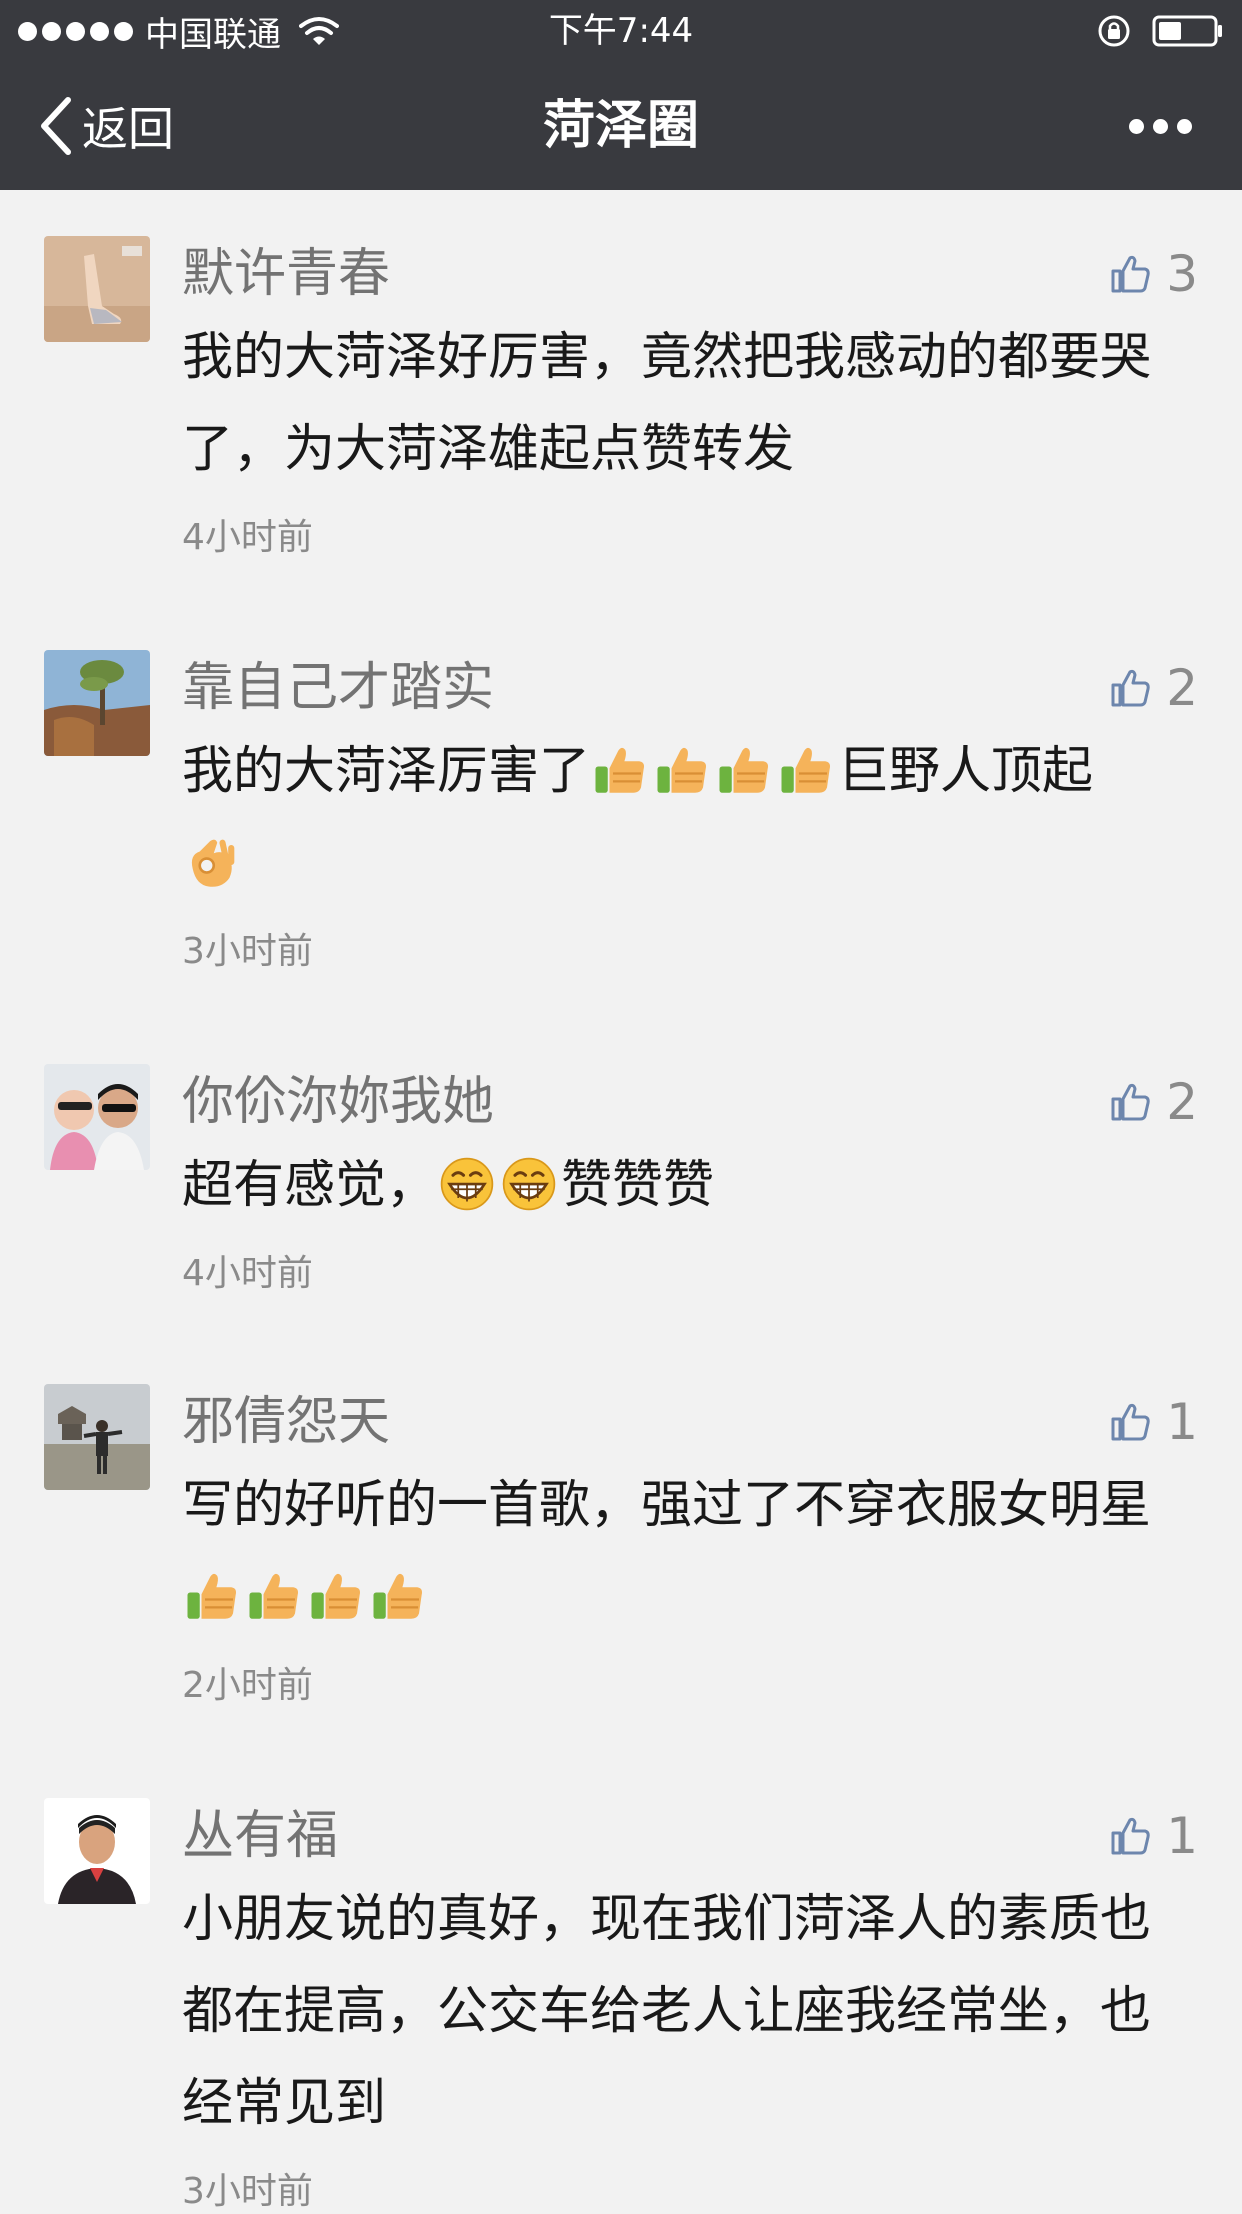  I want to click on comment-author: 默许青春, so click(286, 274).